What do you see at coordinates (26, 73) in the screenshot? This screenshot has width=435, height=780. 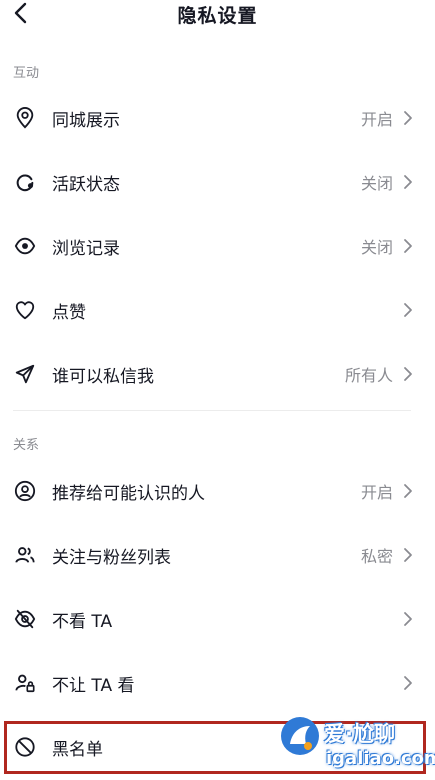 I see `section-label-interaction: 互动` at bounding box center [26, 73].